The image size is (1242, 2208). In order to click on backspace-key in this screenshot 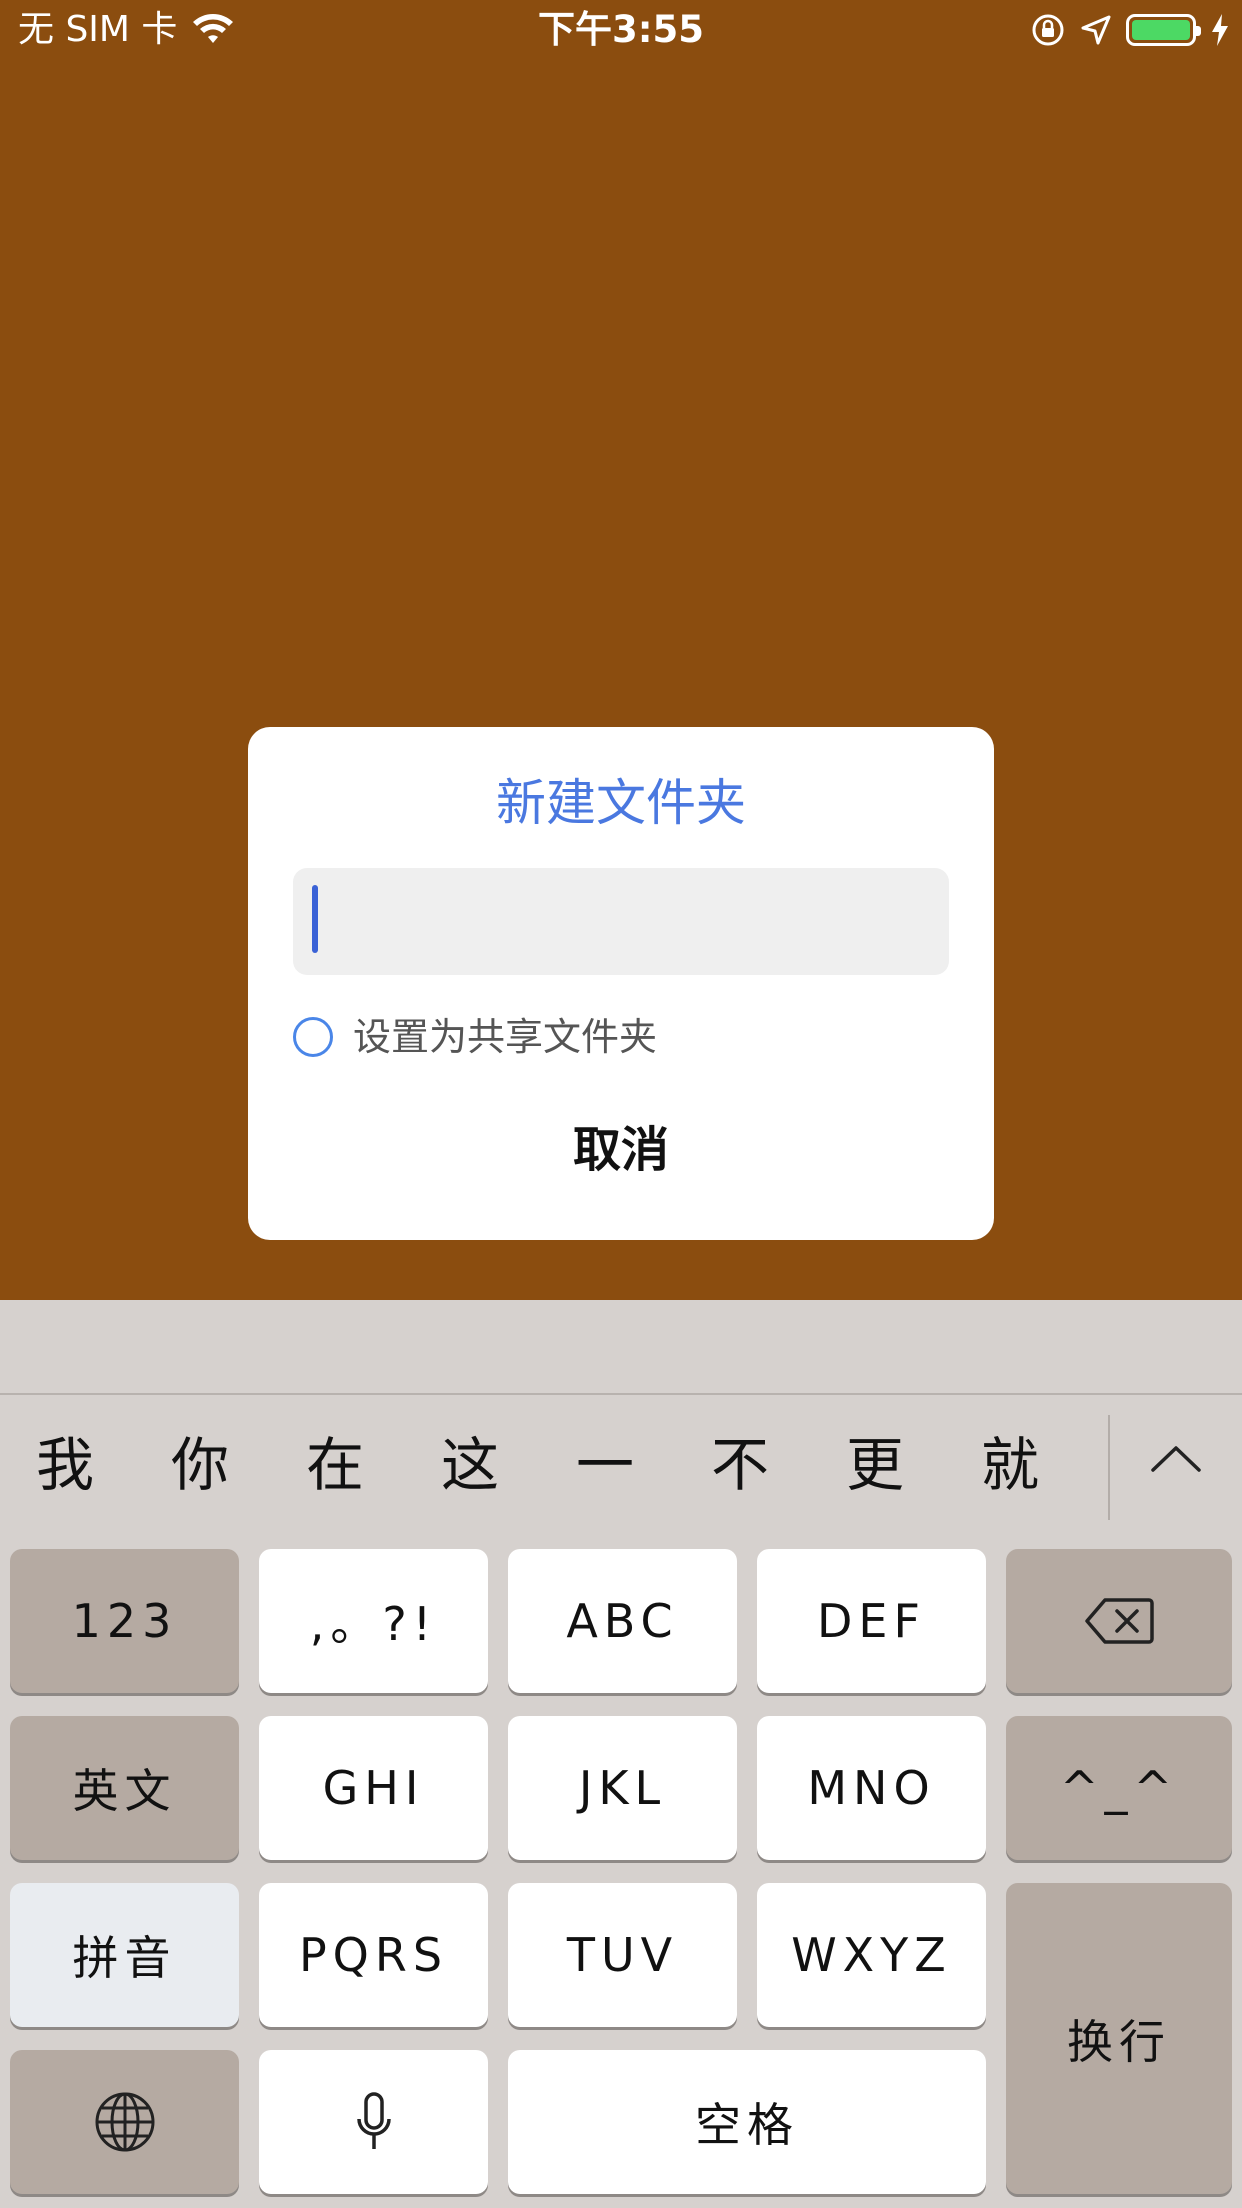, I will do `click(1119, 1621)`.